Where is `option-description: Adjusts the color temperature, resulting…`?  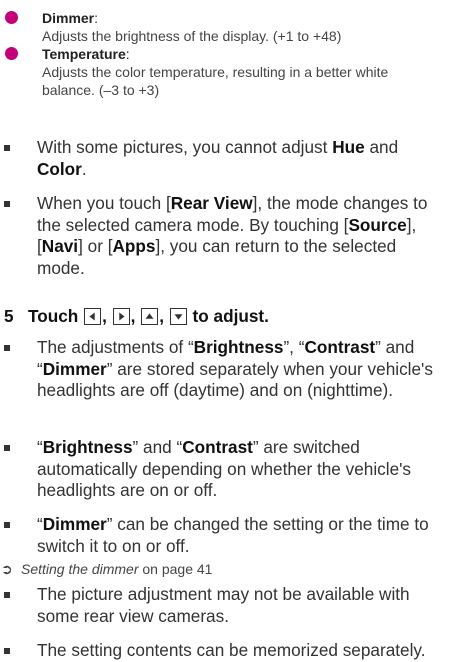
option-description: Adjusts the color temperature, resulting… is located at coordinates (215, 81).